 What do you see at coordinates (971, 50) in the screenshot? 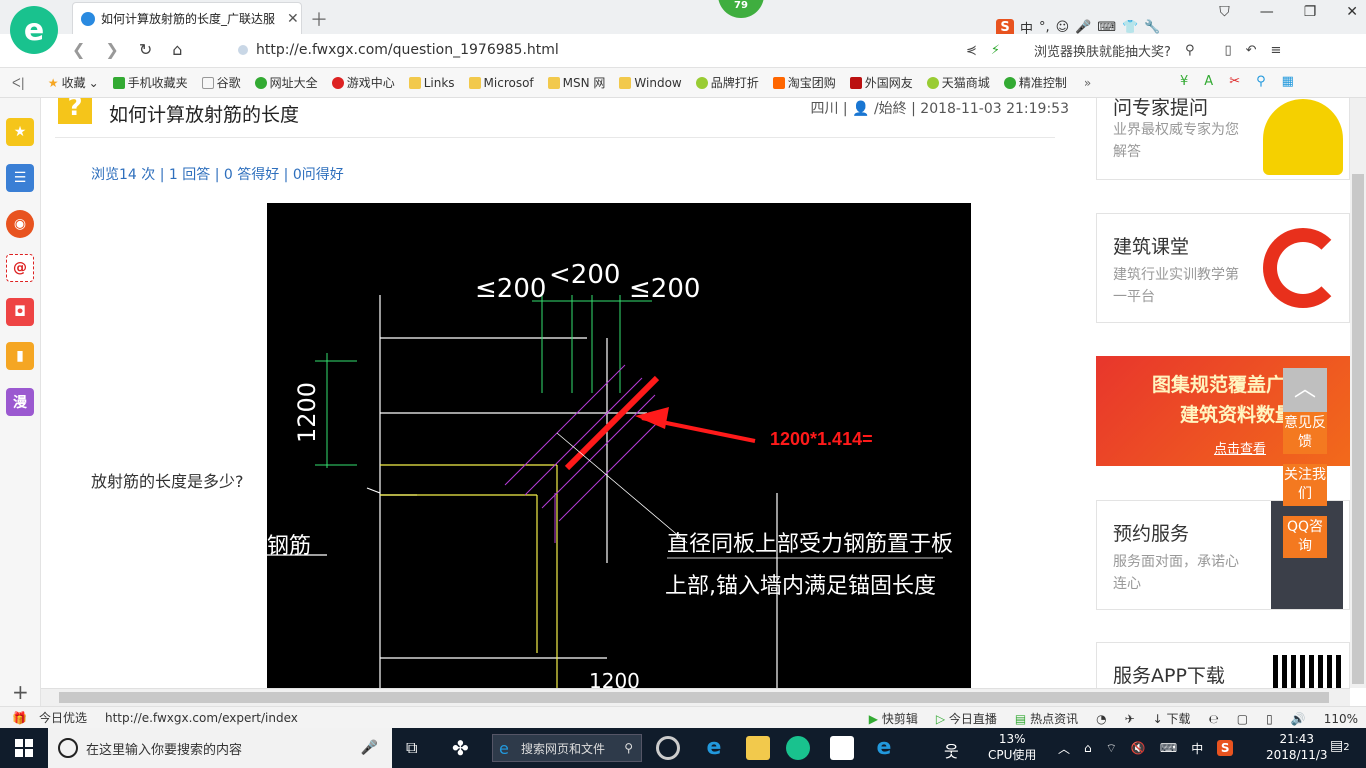
I see `share-icon: ⋞` at bounding box center [971, 50].